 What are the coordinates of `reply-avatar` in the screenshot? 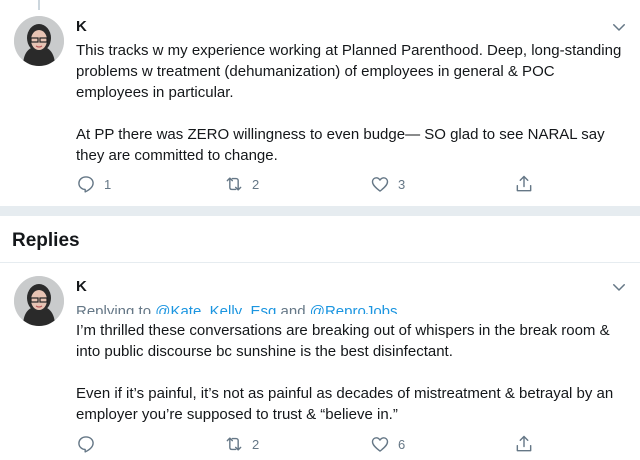 It's located at (39, 301).